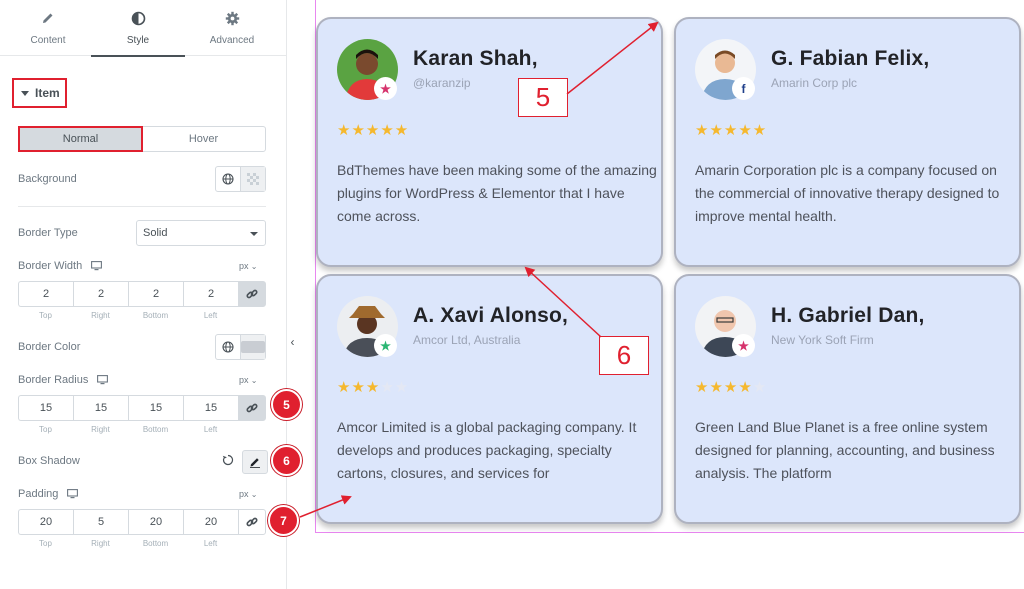 This screenshot has height=589, width=1024. Describe the element at coordinates (210, 408) in the screenshot. I see `border-radius-left` at that location.